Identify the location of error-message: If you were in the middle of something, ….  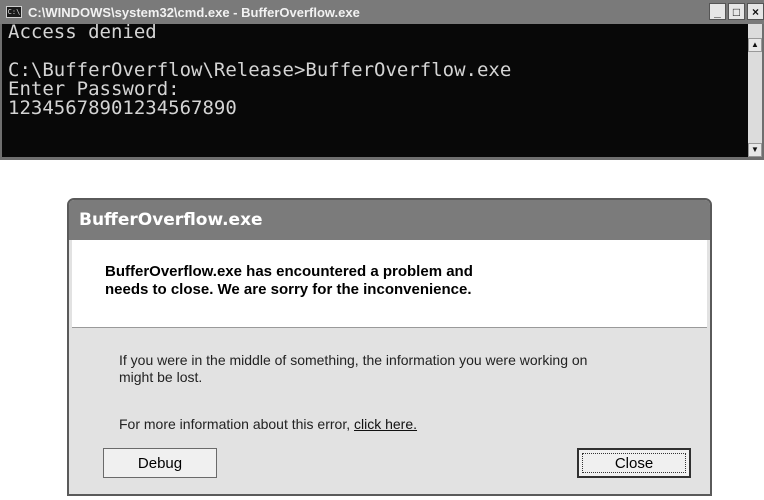
(353, 369).